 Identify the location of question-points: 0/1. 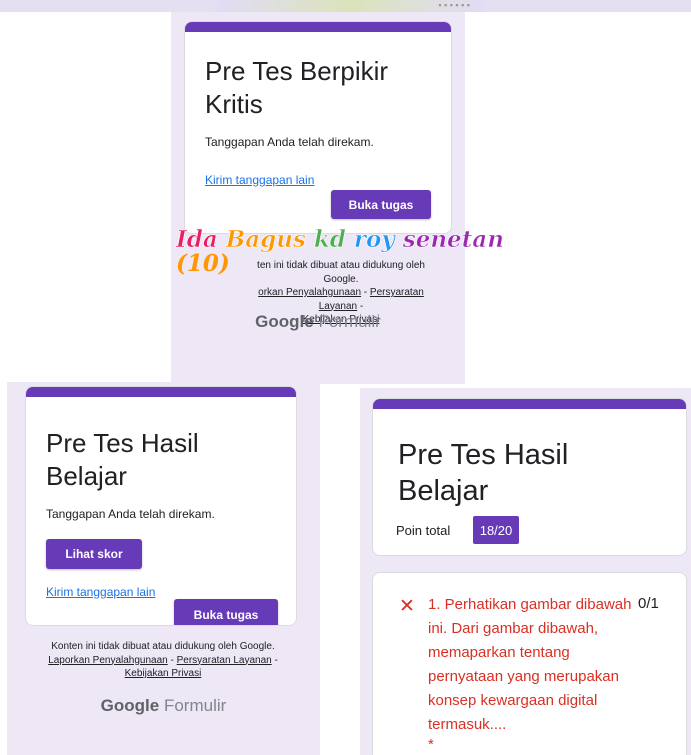
(648, 603).